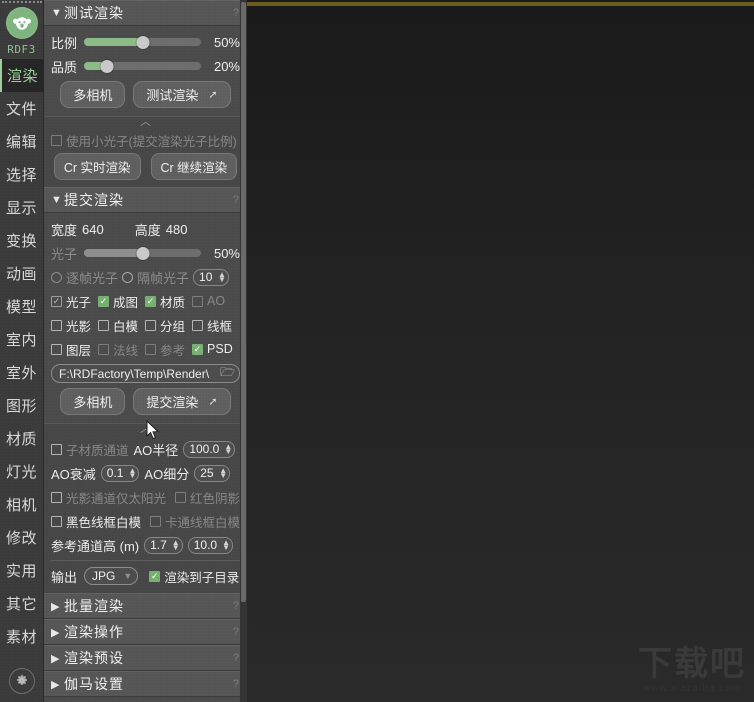  Describe the element at coordinates (177, 229) in the screenshot. I see `height-value: 480` at that location.